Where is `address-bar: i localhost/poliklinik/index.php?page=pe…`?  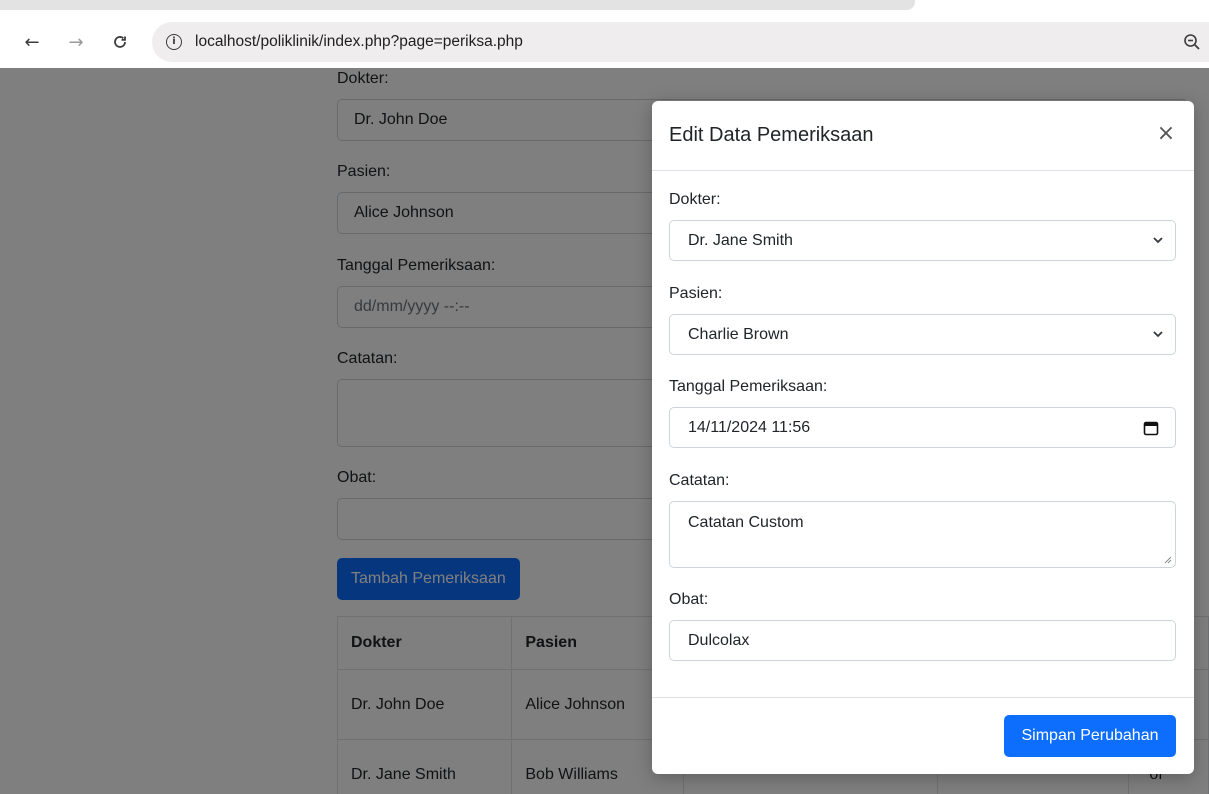 address-bar: i localhost/poliklinik/index.php?page=pe… is located at coordinates (680, 42).